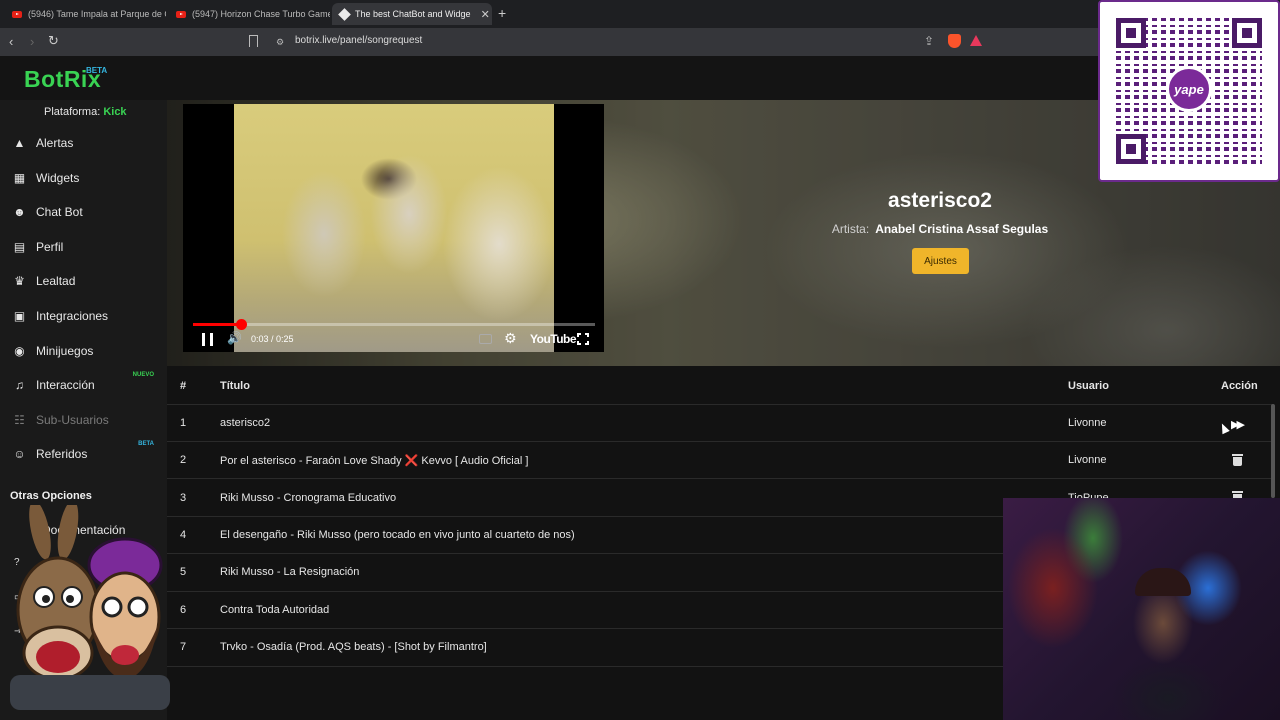 The width and height of the screenshot is (1280, 720). I want to click on botrix-favicon-icon, so click(344, 14).